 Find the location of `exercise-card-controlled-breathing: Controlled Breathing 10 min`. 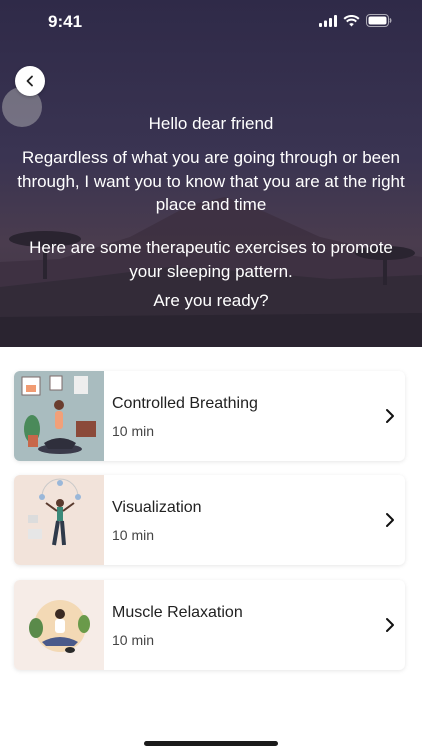

exercise-card-controlled-breathing: Controlled Breathing 10 min is located at coordinates (209, 416).